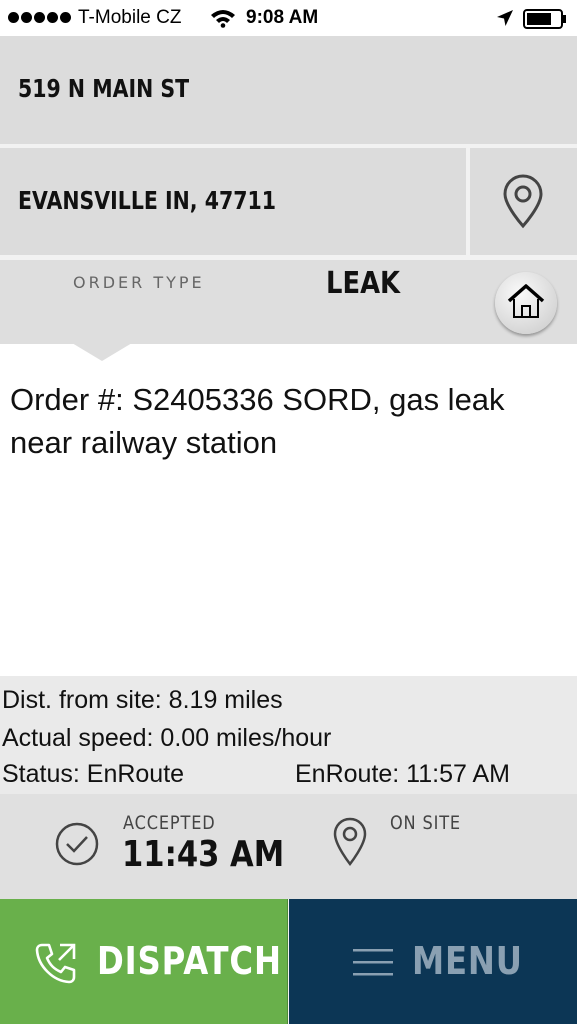 Image resolution: width=577 pixels, height=1024 pixels. Describe the element at coordinates (93, 774) in the screenshot. I see `status-text: Status: EnRoute` at that location.